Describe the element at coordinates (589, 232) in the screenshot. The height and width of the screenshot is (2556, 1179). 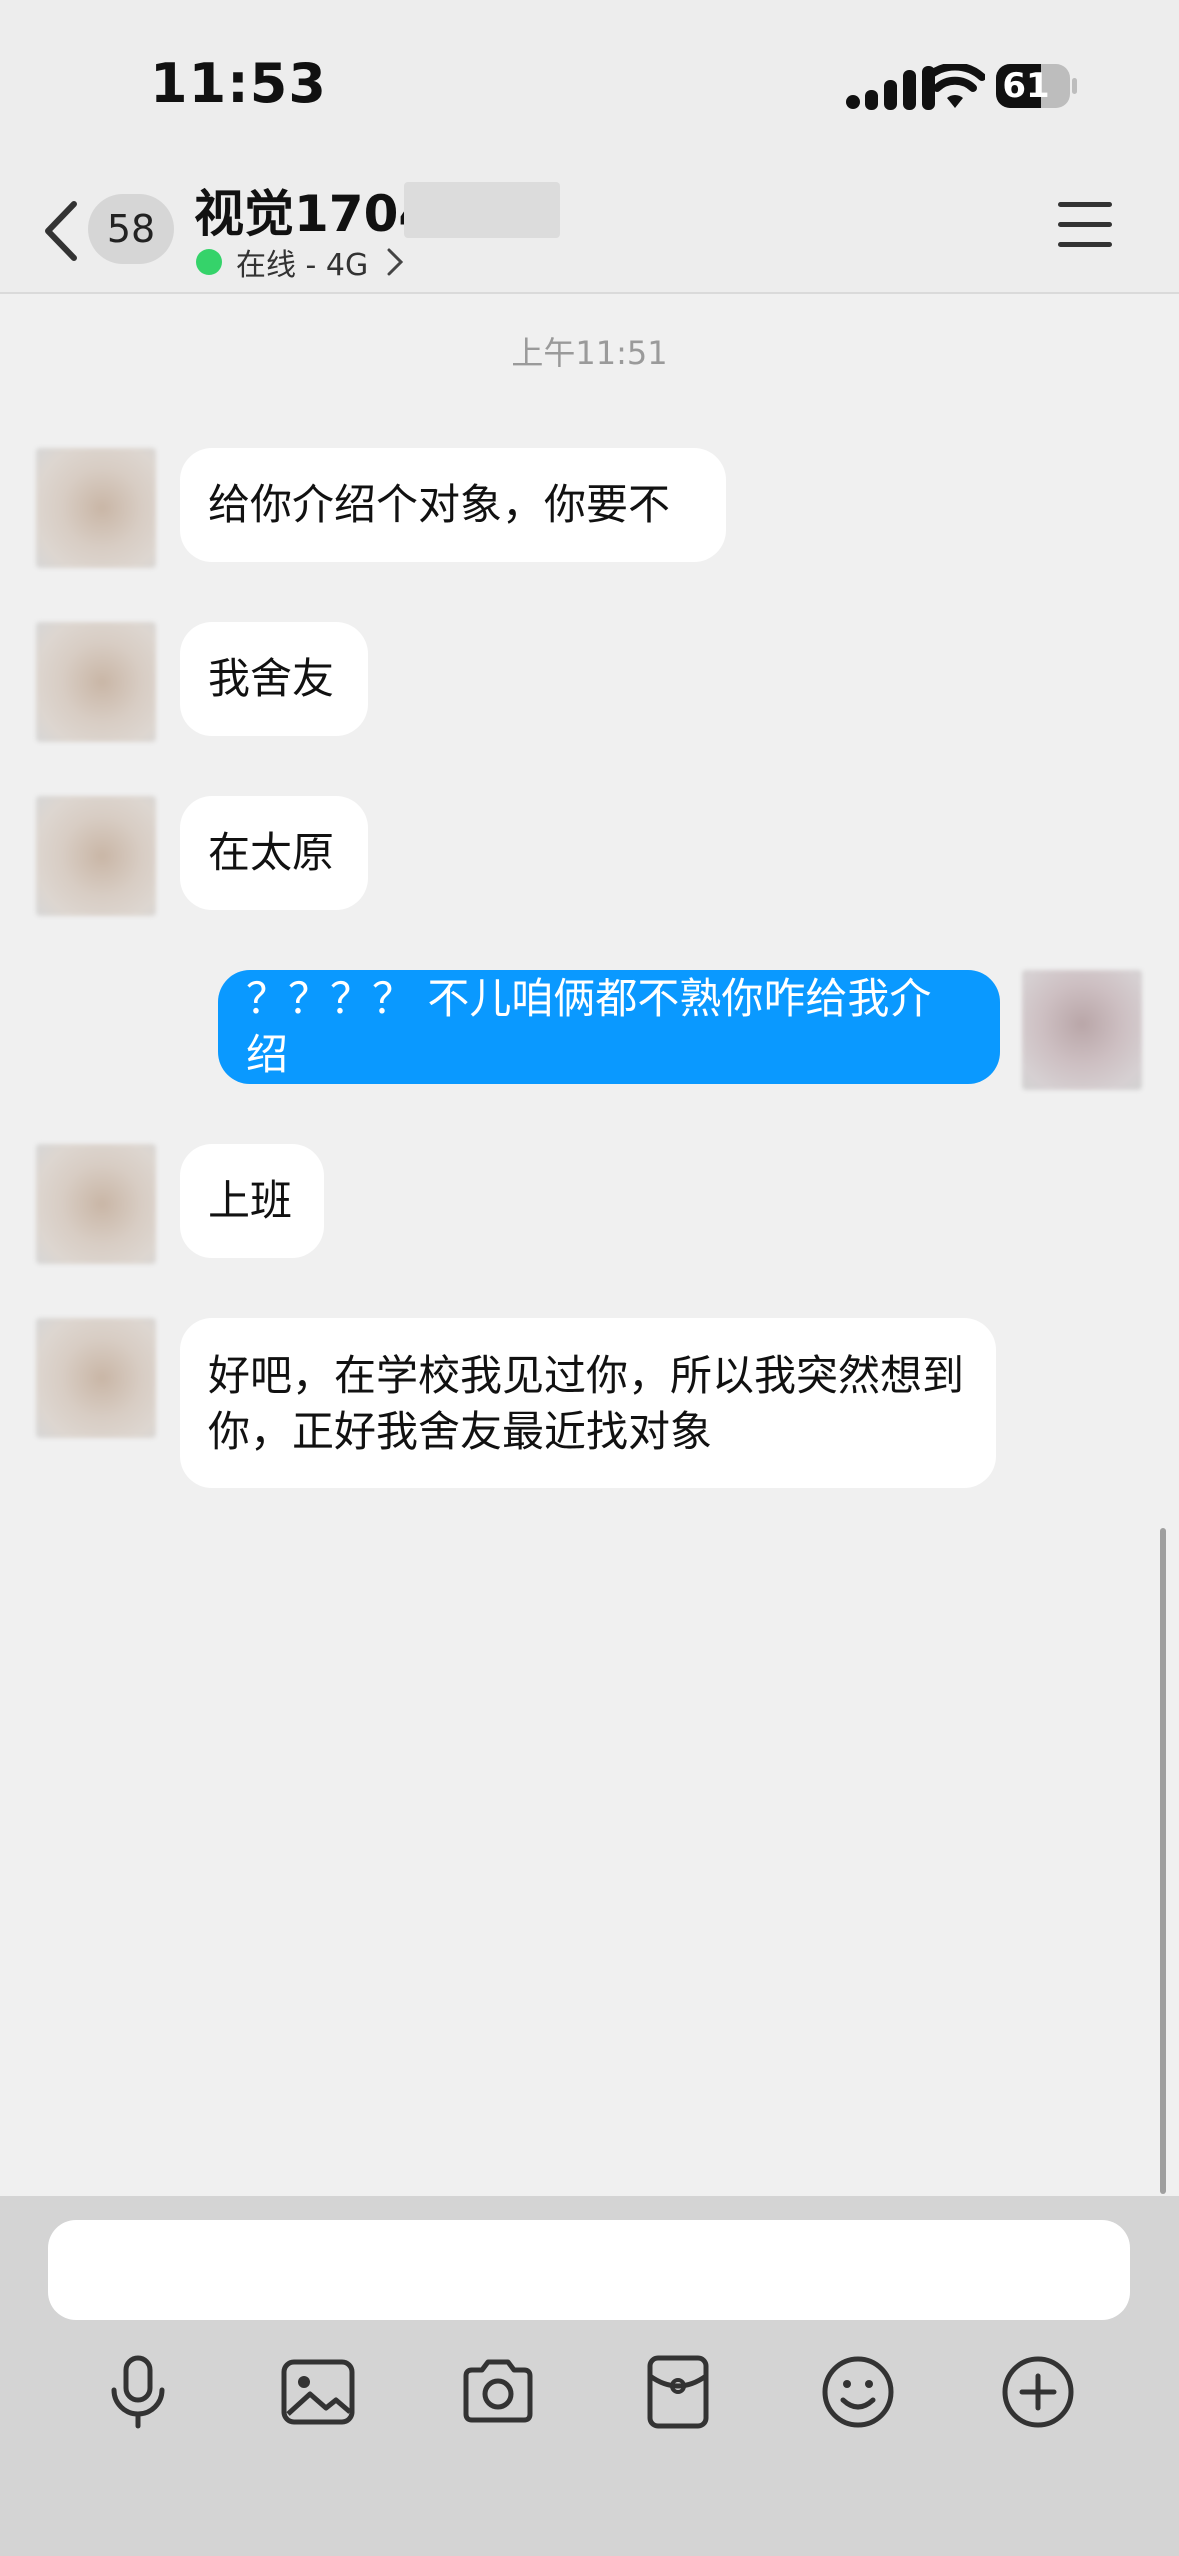
I see `chat-header: 58 视觉1704 在线 - 4G` at that location.